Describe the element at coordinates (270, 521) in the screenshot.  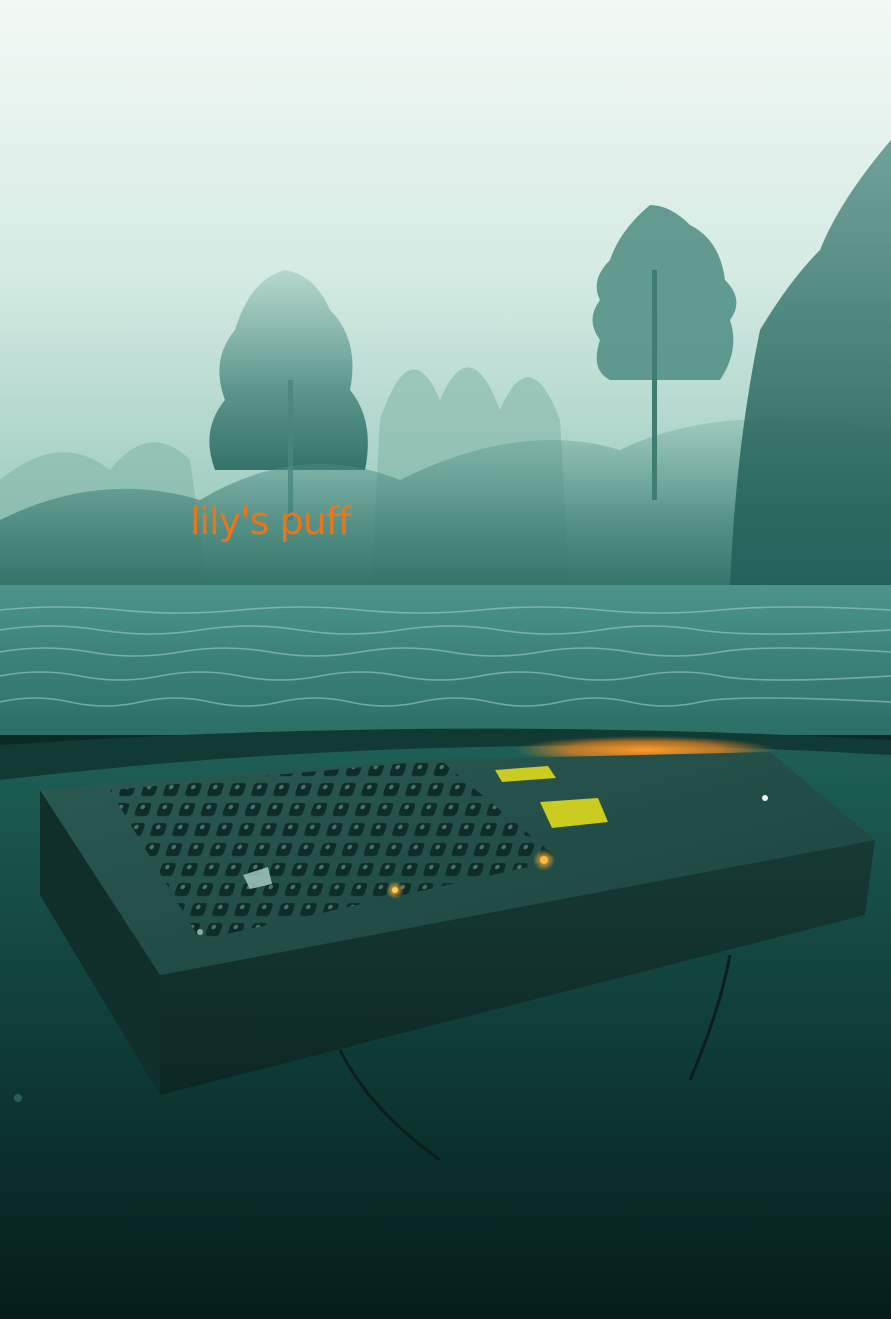
I see `caption-text: lily's puff` at that location.